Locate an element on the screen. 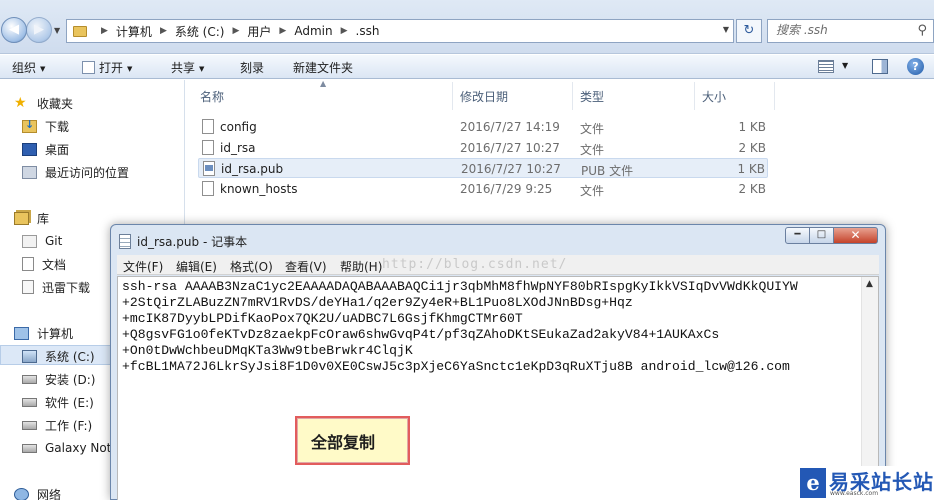 Image resolution: width=934 pixels, height=500 pixels. nav-item-drive-d: 安装 (D:) is located at coordinates (58, 379).